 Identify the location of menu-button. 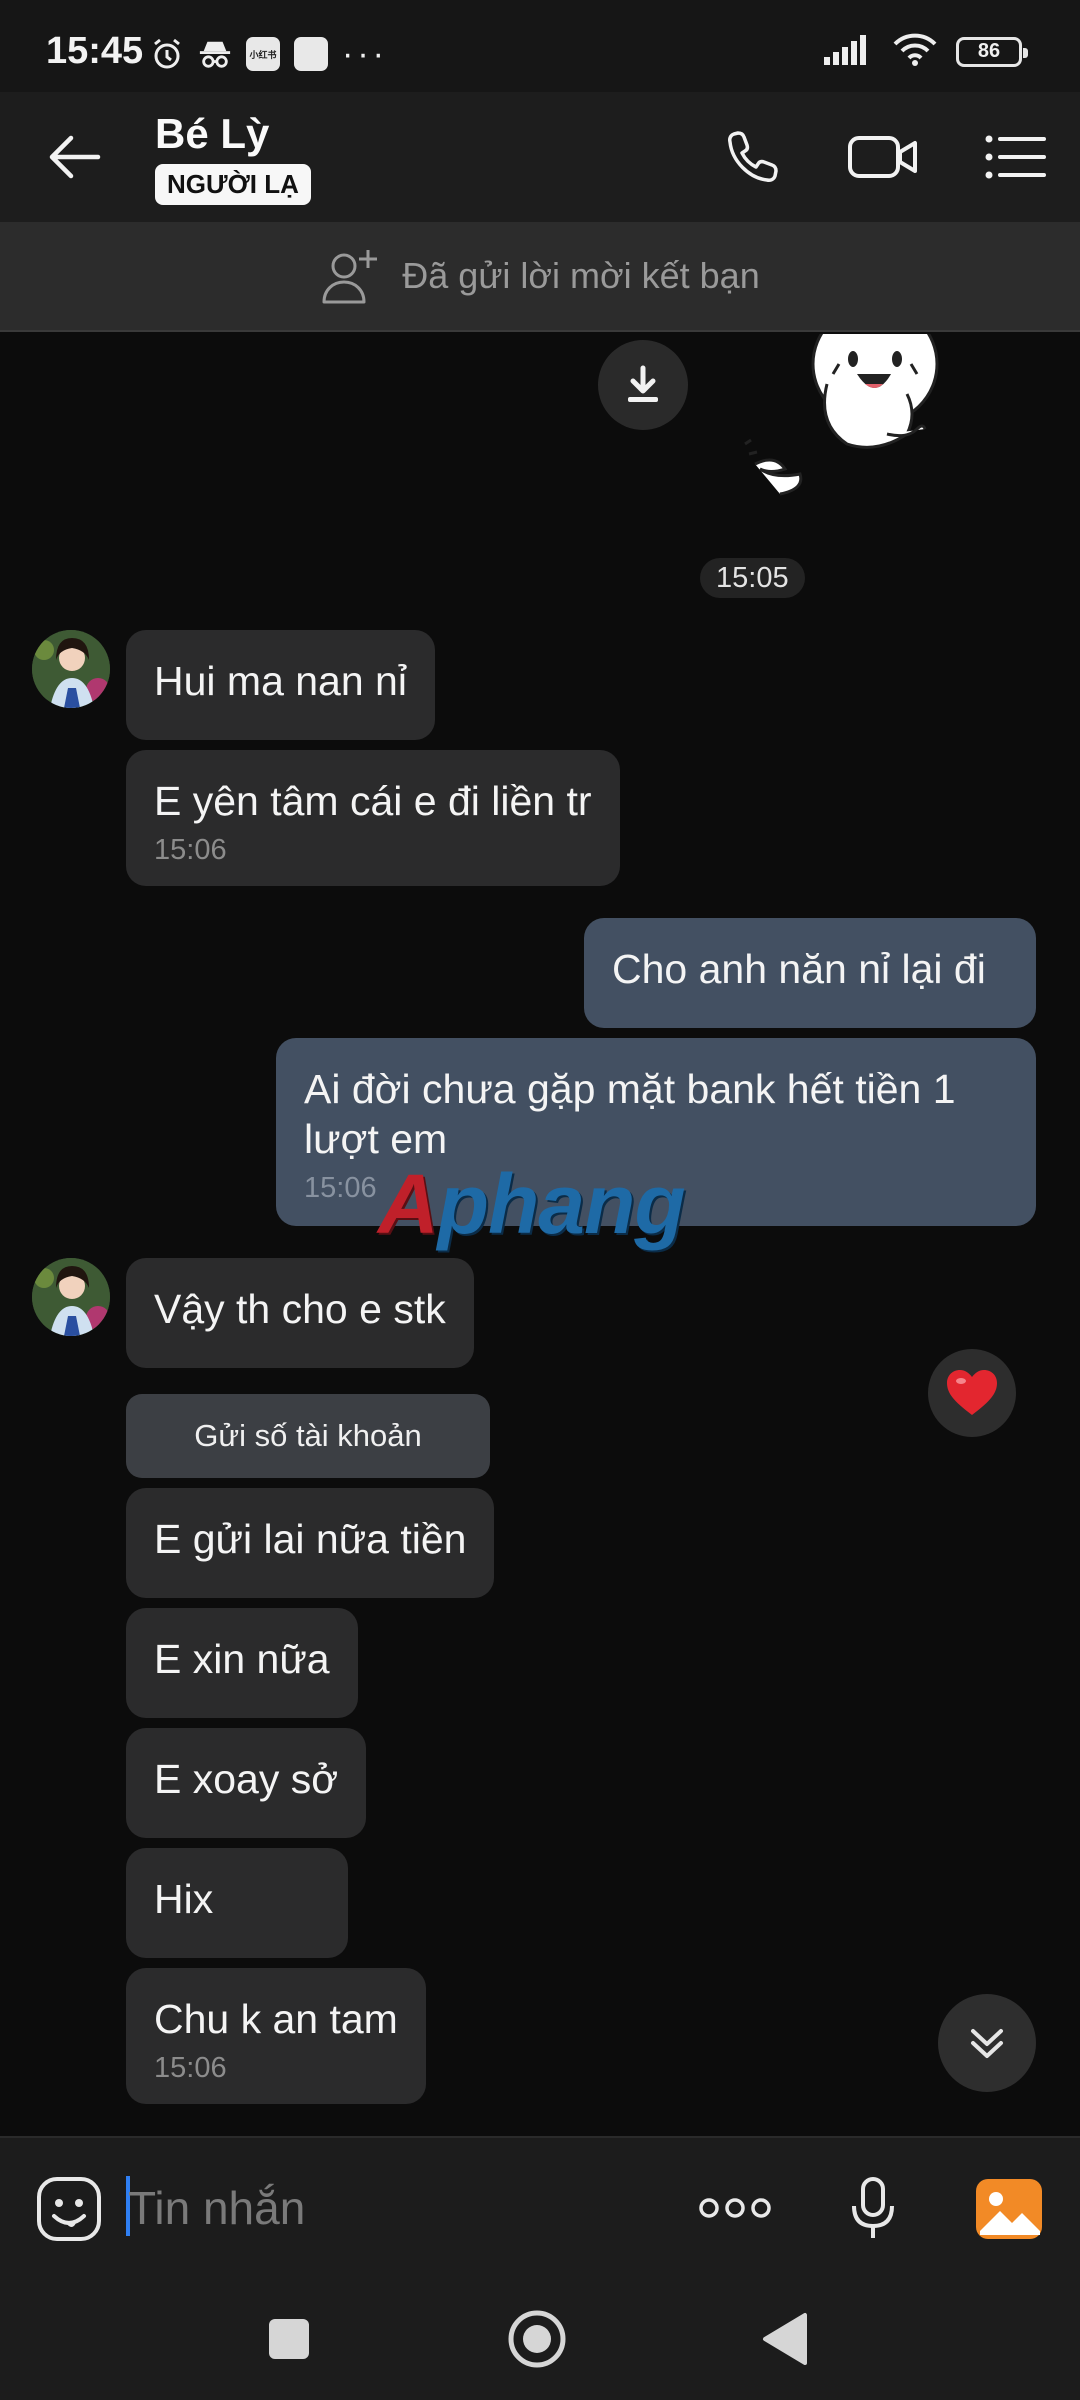
(1015, 157).